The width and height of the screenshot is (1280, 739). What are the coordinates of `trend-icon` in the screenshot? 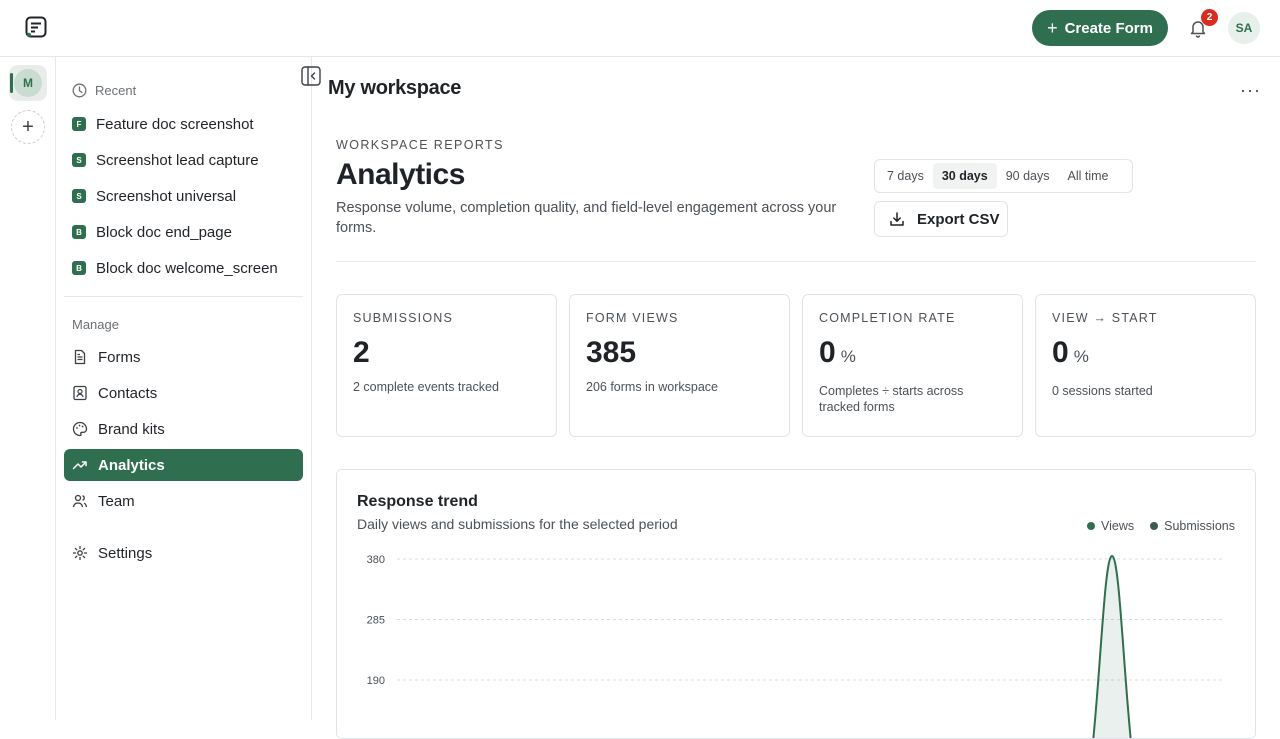 It's located at (79, 465).